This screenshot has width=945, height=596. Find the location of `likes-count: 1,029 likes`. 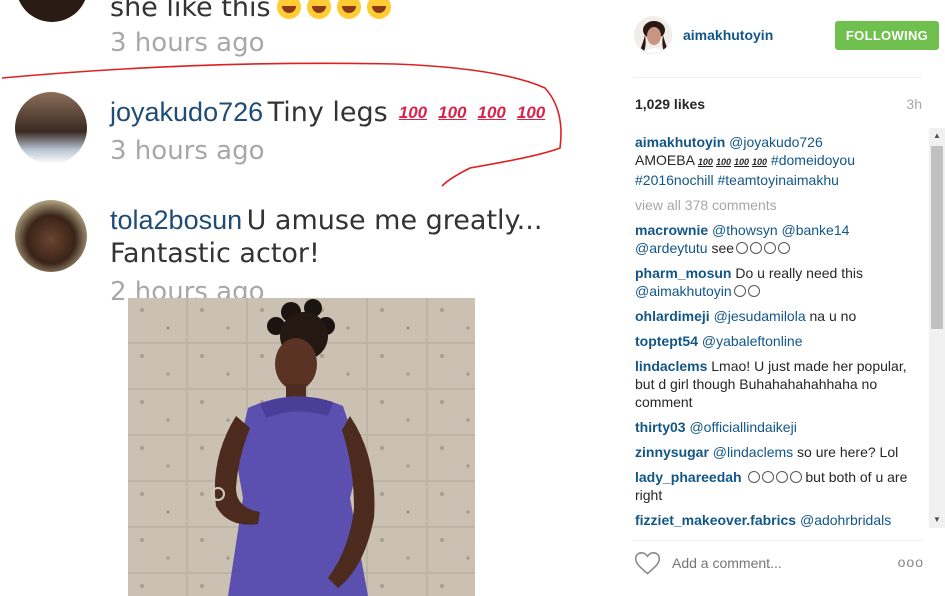

likes-count: 1,029 likes is located at coordinates (670, 104).